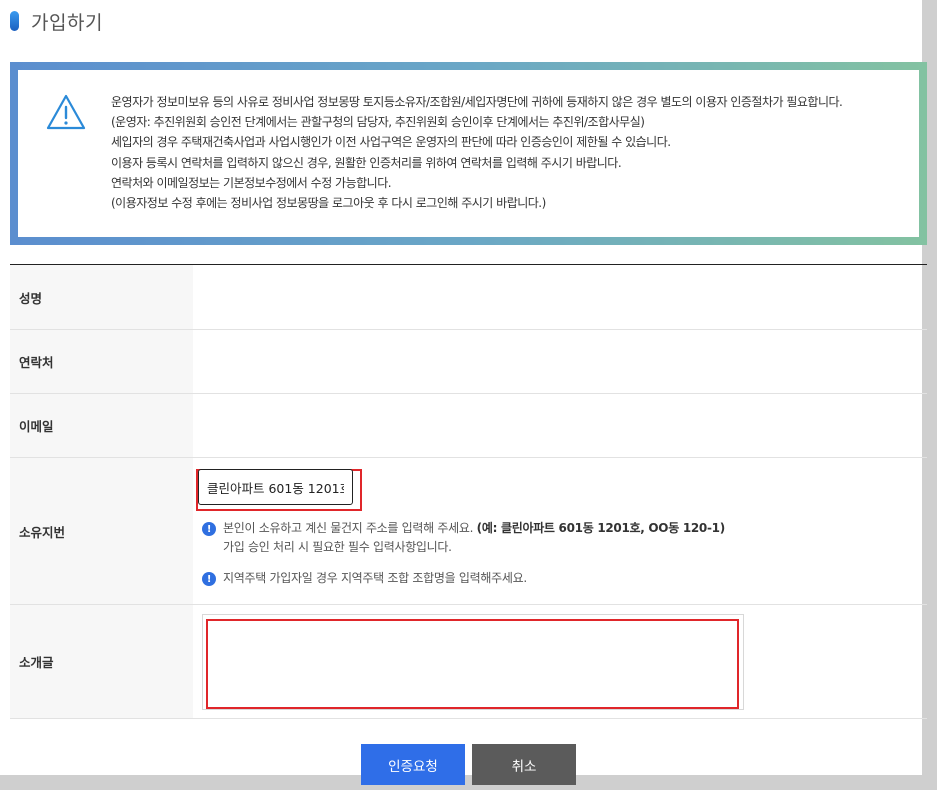 The width and height of the screenshot is (937, 790). I want to click on address-help-example: (예: 클린아파트 601동 1201호, OO동 120-1), so click(601, 528).